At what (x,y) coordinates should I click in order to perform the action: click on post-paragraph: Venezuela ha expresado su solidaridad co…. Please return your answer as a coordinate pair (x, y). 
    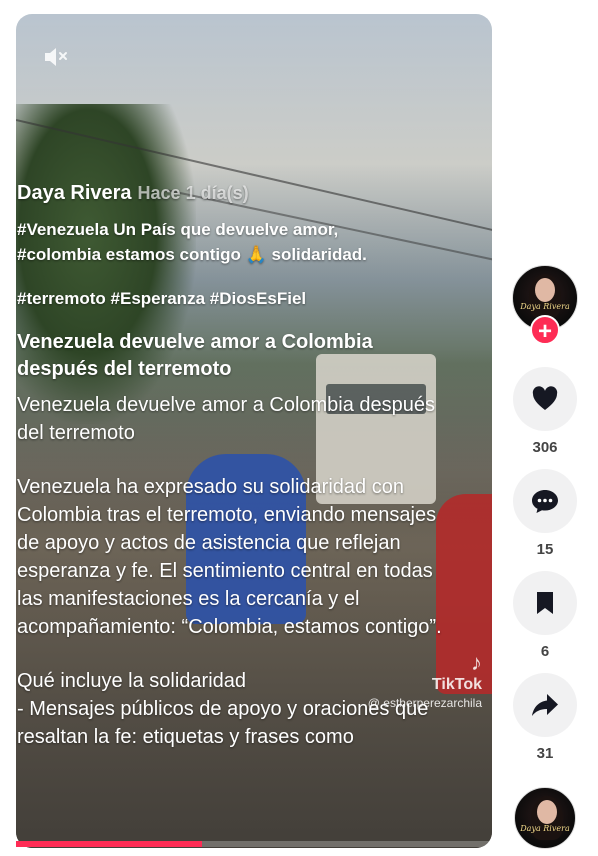
    Looking at the image, I should click on (229, 557).